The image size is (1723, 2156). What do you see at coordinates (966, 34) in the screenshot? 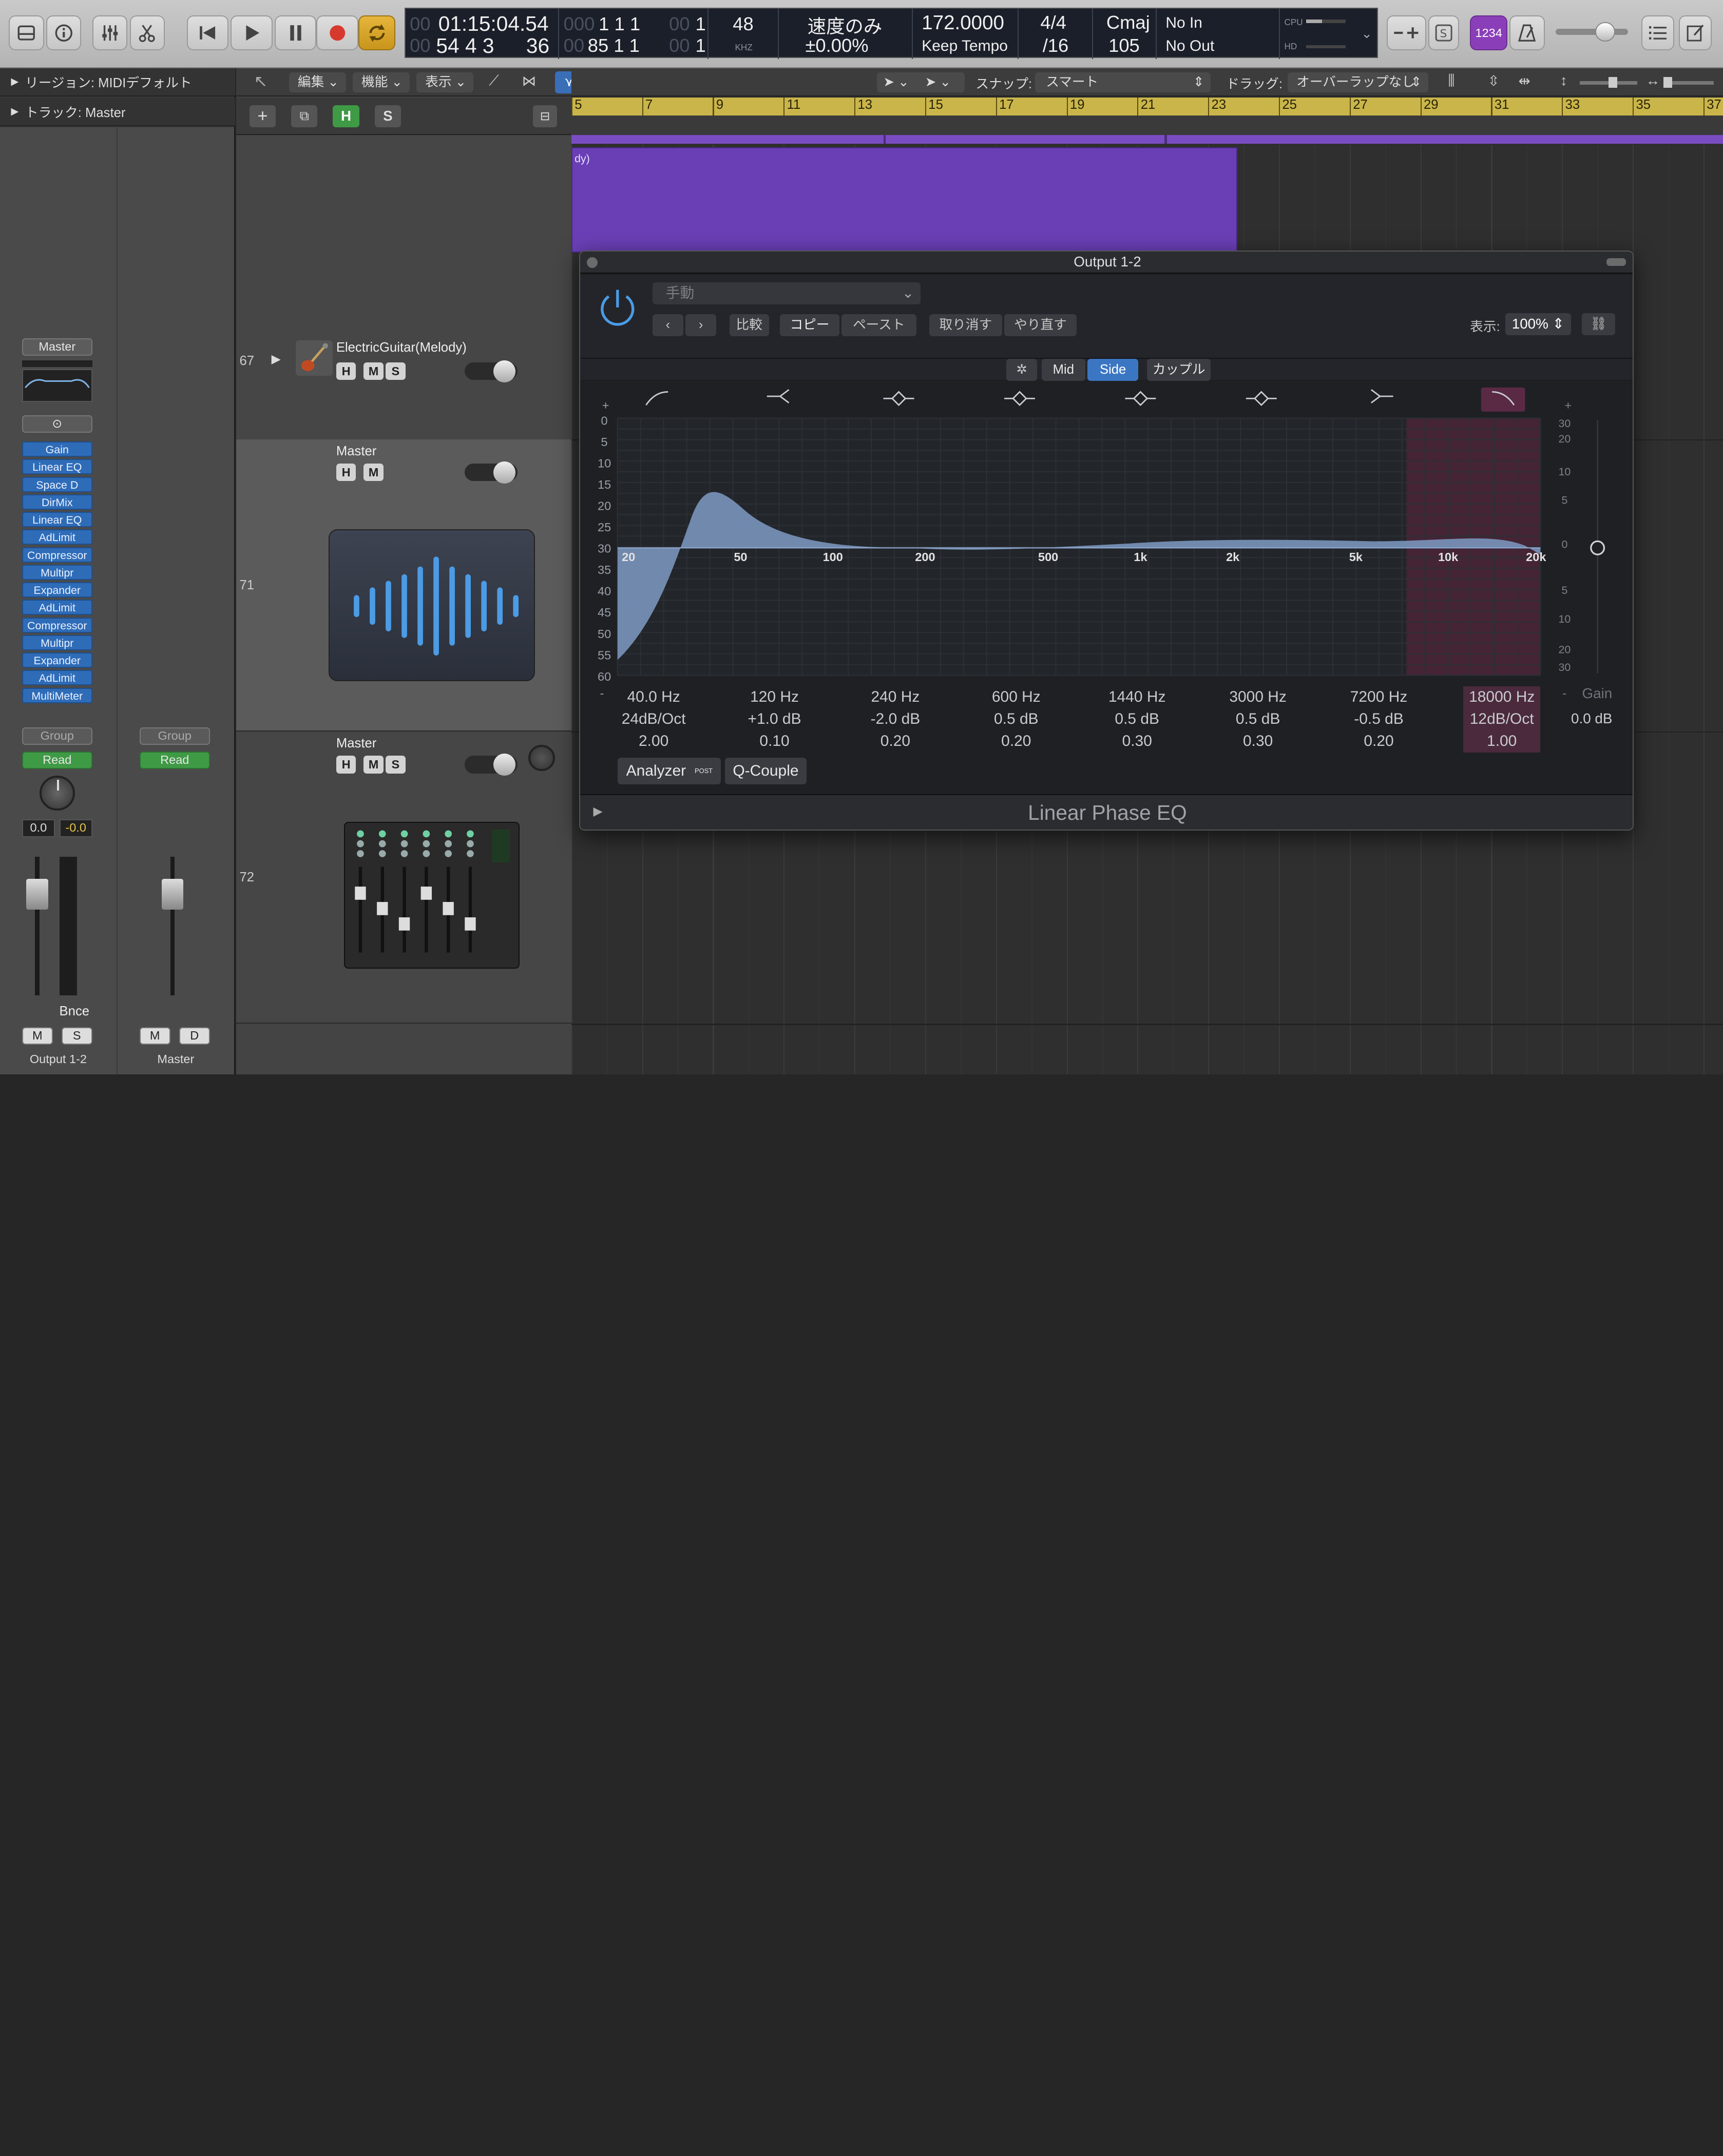
I see `lcd-tempo-cell: 172.0000 Keep Tempo` at bounding box center [966, 34].